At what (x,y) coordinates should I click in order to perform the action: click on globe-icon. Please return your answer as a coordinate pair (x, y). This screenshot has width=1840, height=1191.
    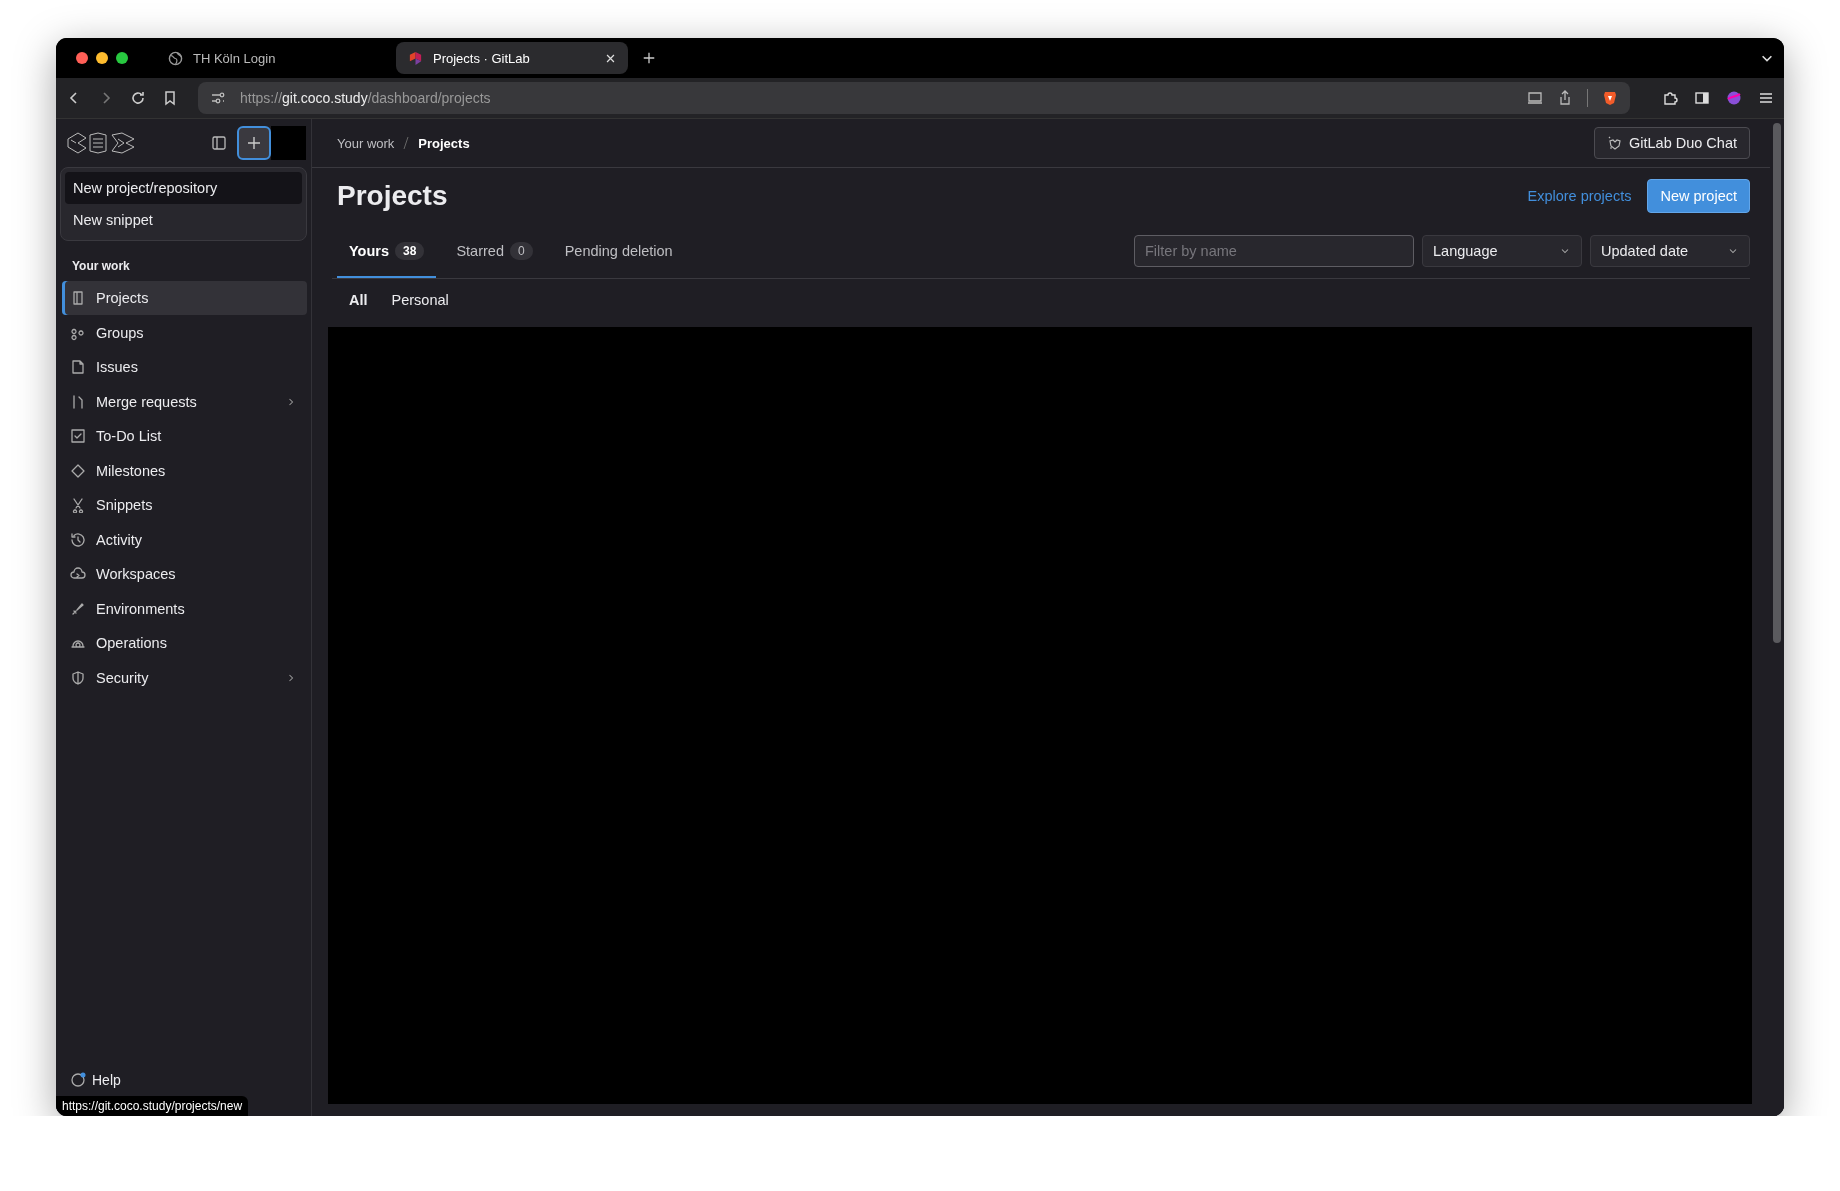
    Looking at the image, I should click on (175, 58).